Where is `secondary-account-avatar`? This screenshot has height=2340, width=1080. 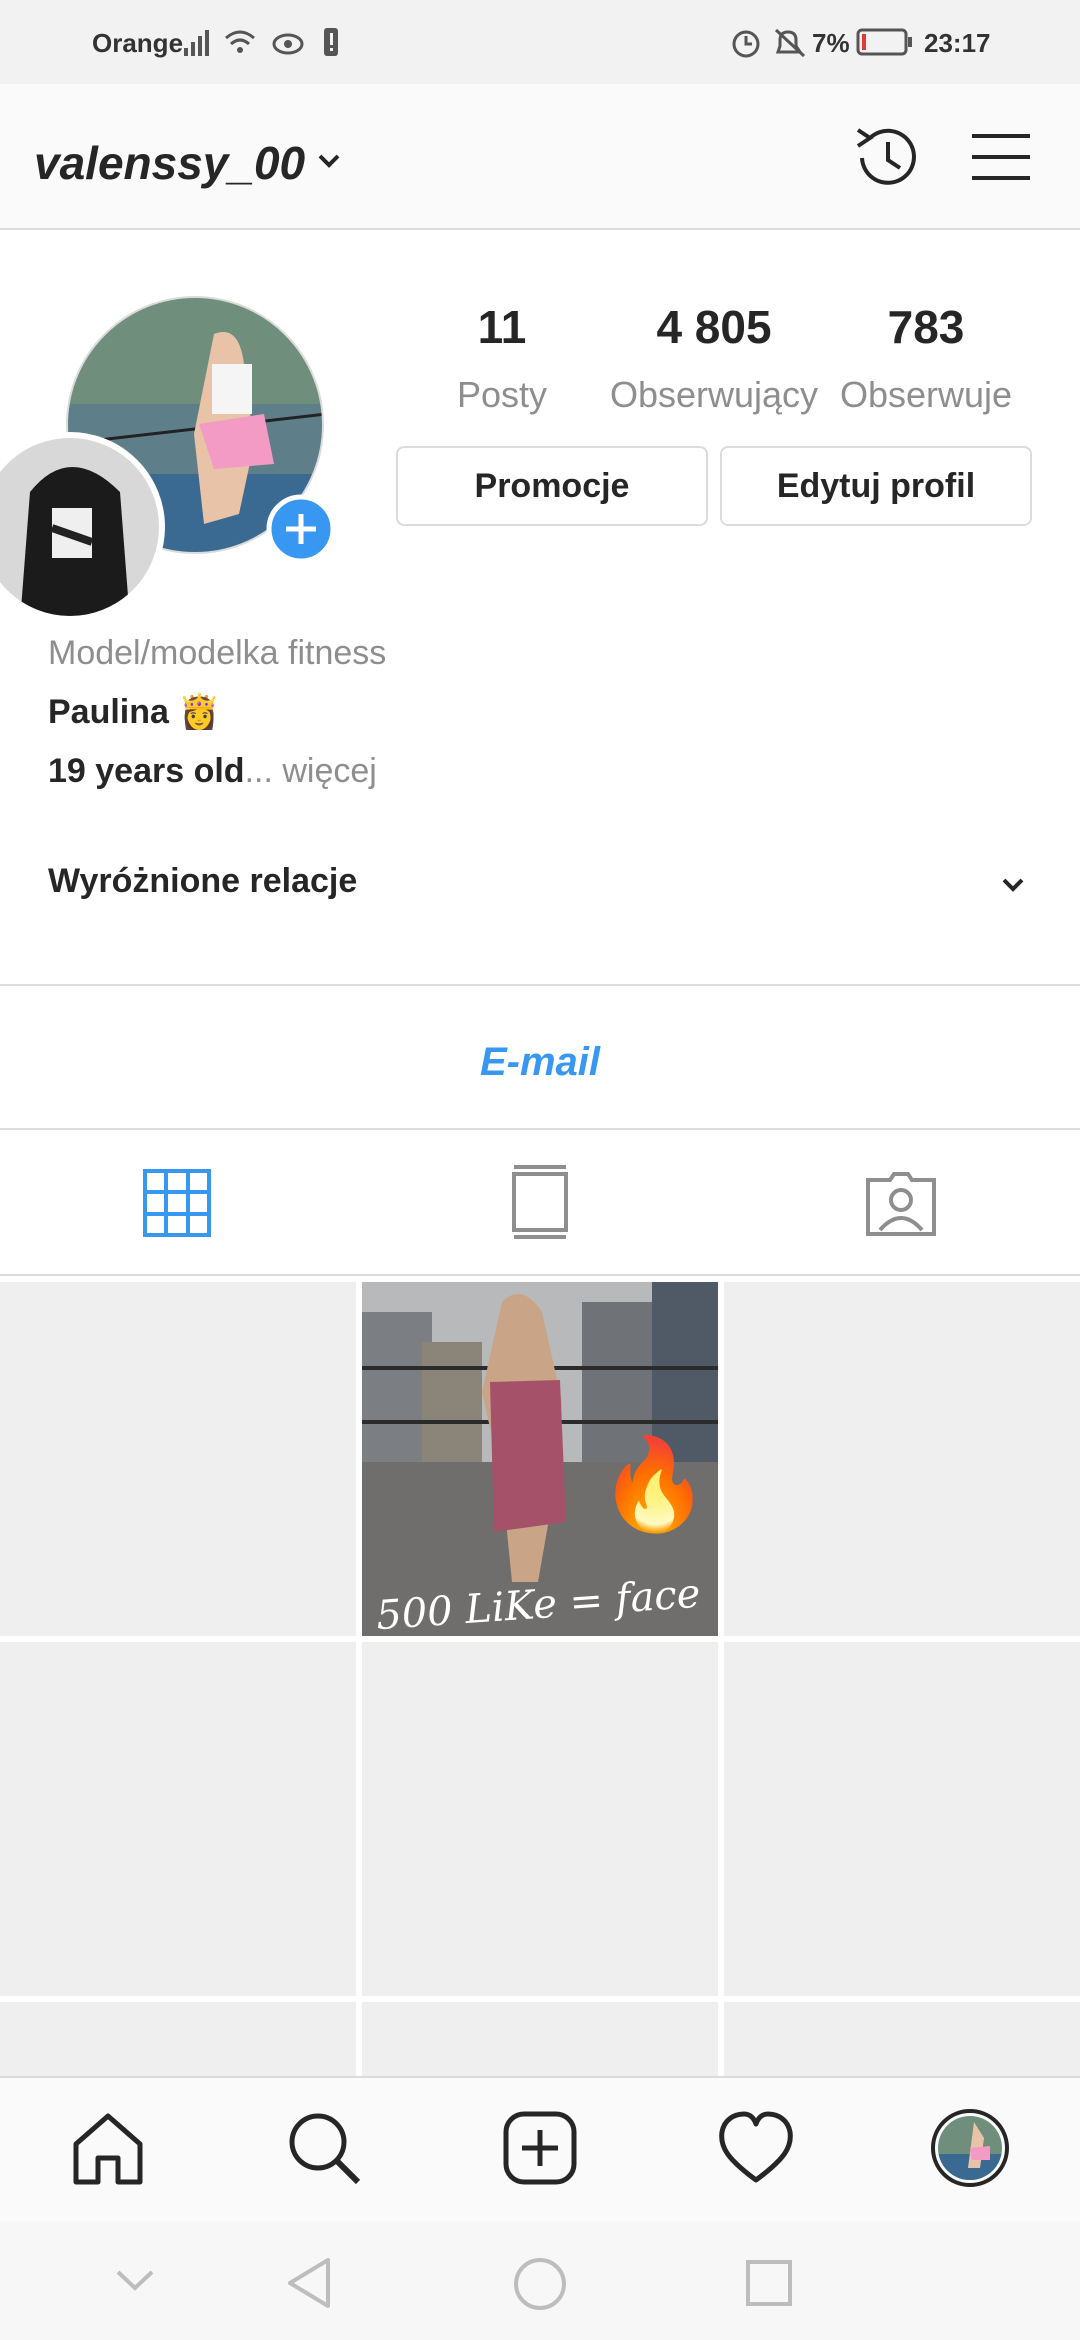
secondary-account-avatar is located at coordinates (83, 527).